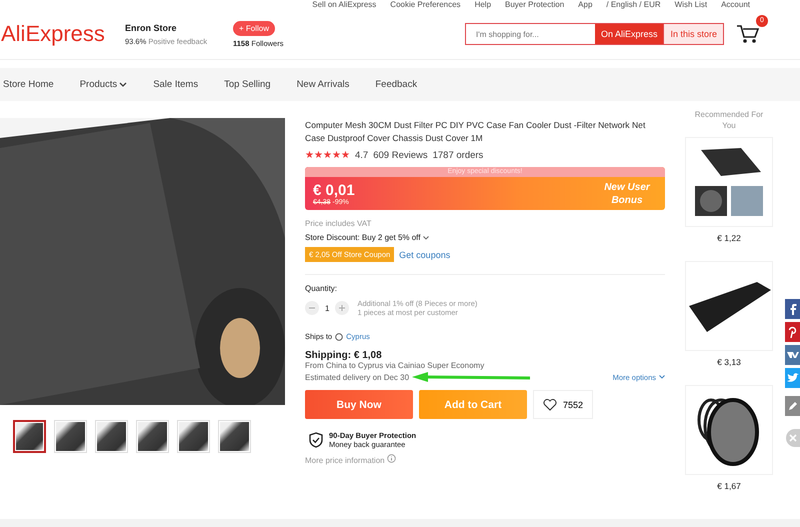 This screenshot has height=527, width=800. What do you see at coordinates (396, 84) in the screenshot?
I see `nav-item: Feedback` at bounding box center [396, 84].